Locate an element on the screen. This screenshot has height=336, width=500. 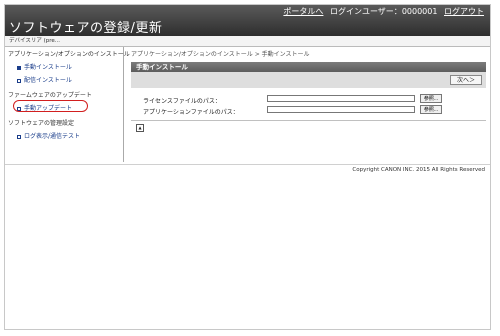
sidebar-item-label: ログ表示/通信テスト is located at coordinates (52, 136).